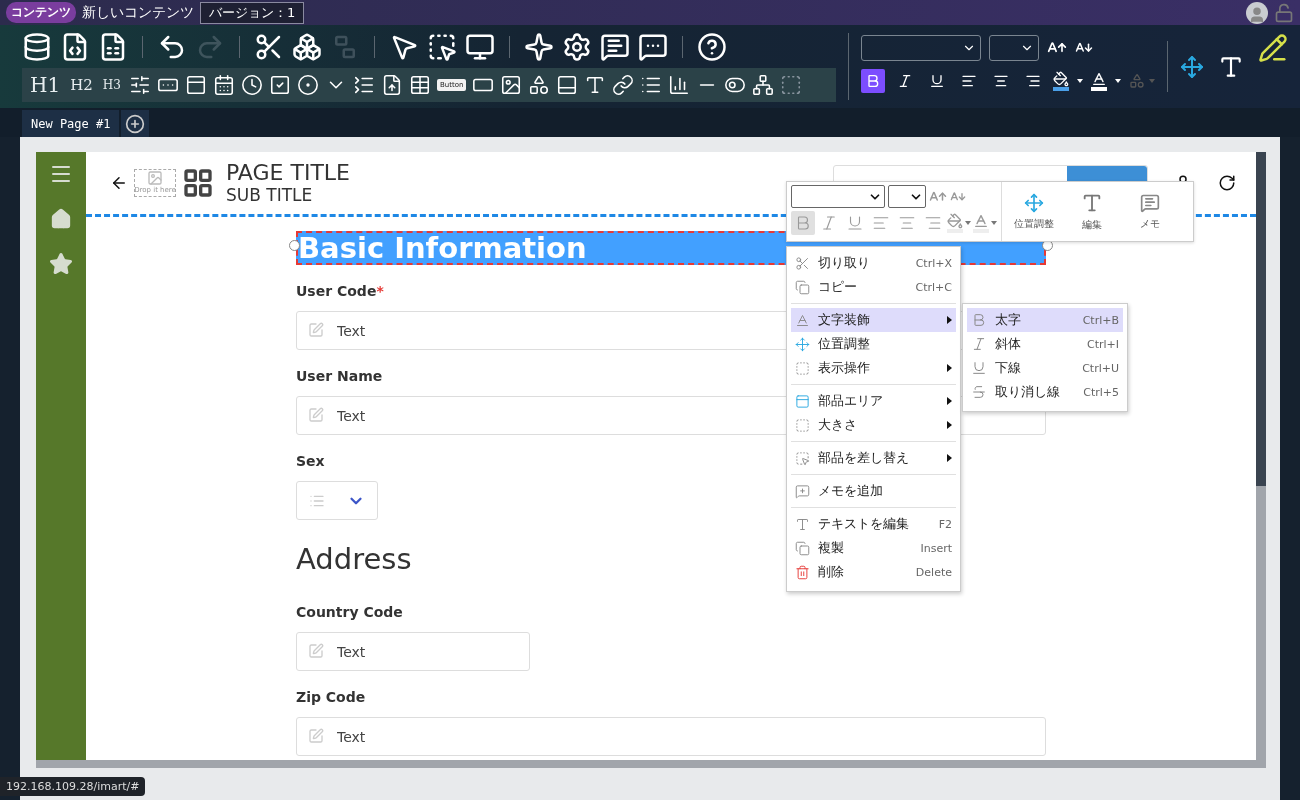  What do you see at coordinates (1100, 320) in the screenshot?
I see `shortcut-label: Ctrl+B` at bounding box center [1100, 320].